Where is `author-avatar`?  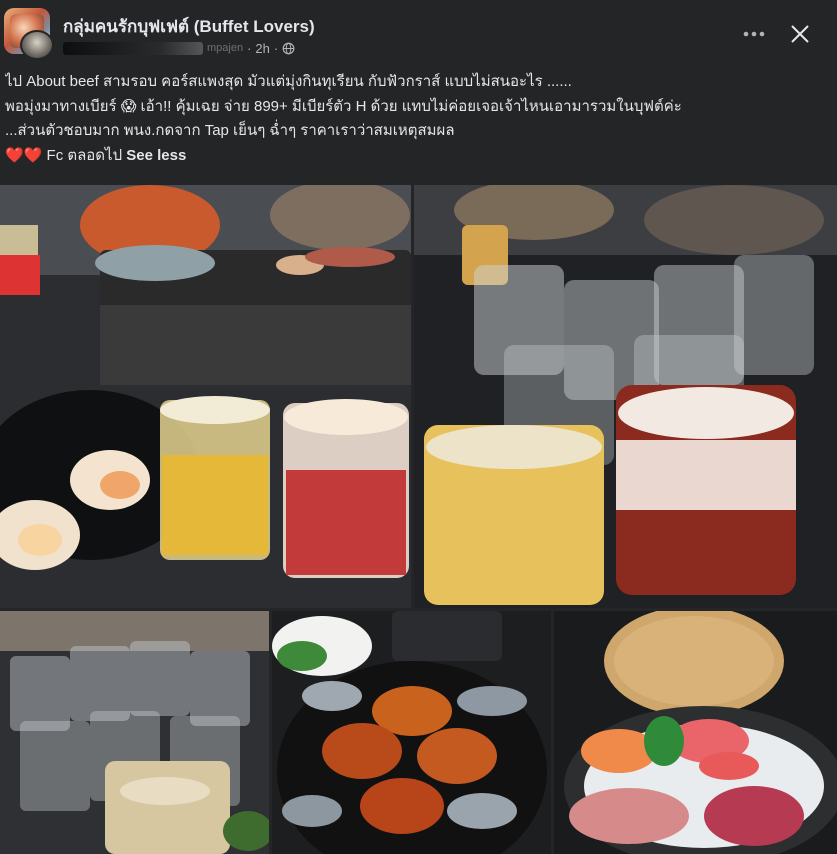 author-avatar is located at coordinates (37, 45).